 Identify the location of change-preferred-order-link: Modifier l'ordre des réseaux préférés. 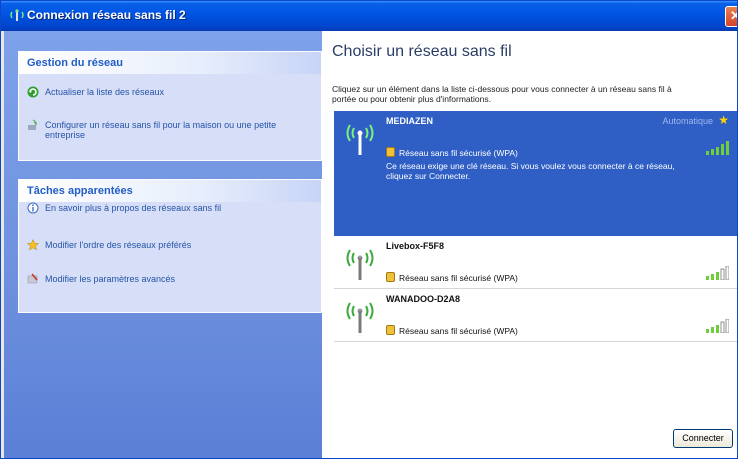
(169, 246).